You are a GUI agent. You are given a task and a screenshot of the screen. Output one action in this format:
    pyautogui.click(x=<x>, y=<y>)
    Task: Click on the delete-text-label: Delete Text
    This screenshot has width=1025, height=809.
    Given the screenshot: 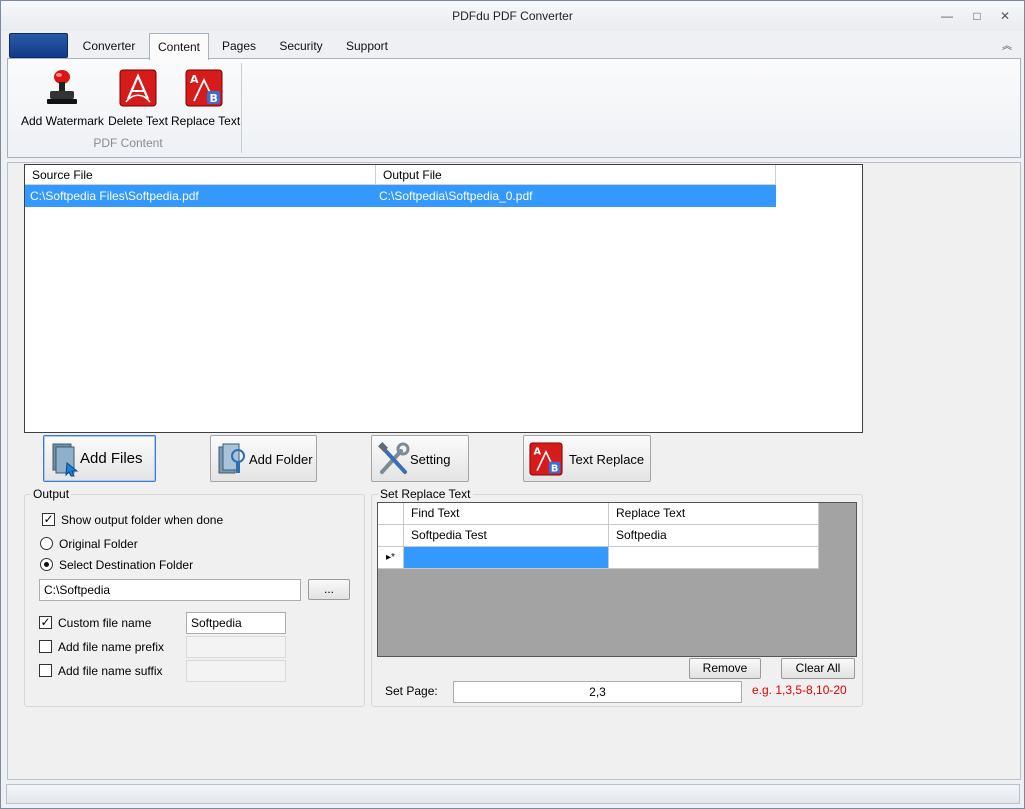 What is the action you would take?
    pyautogui.click(x=138, y=121)
    